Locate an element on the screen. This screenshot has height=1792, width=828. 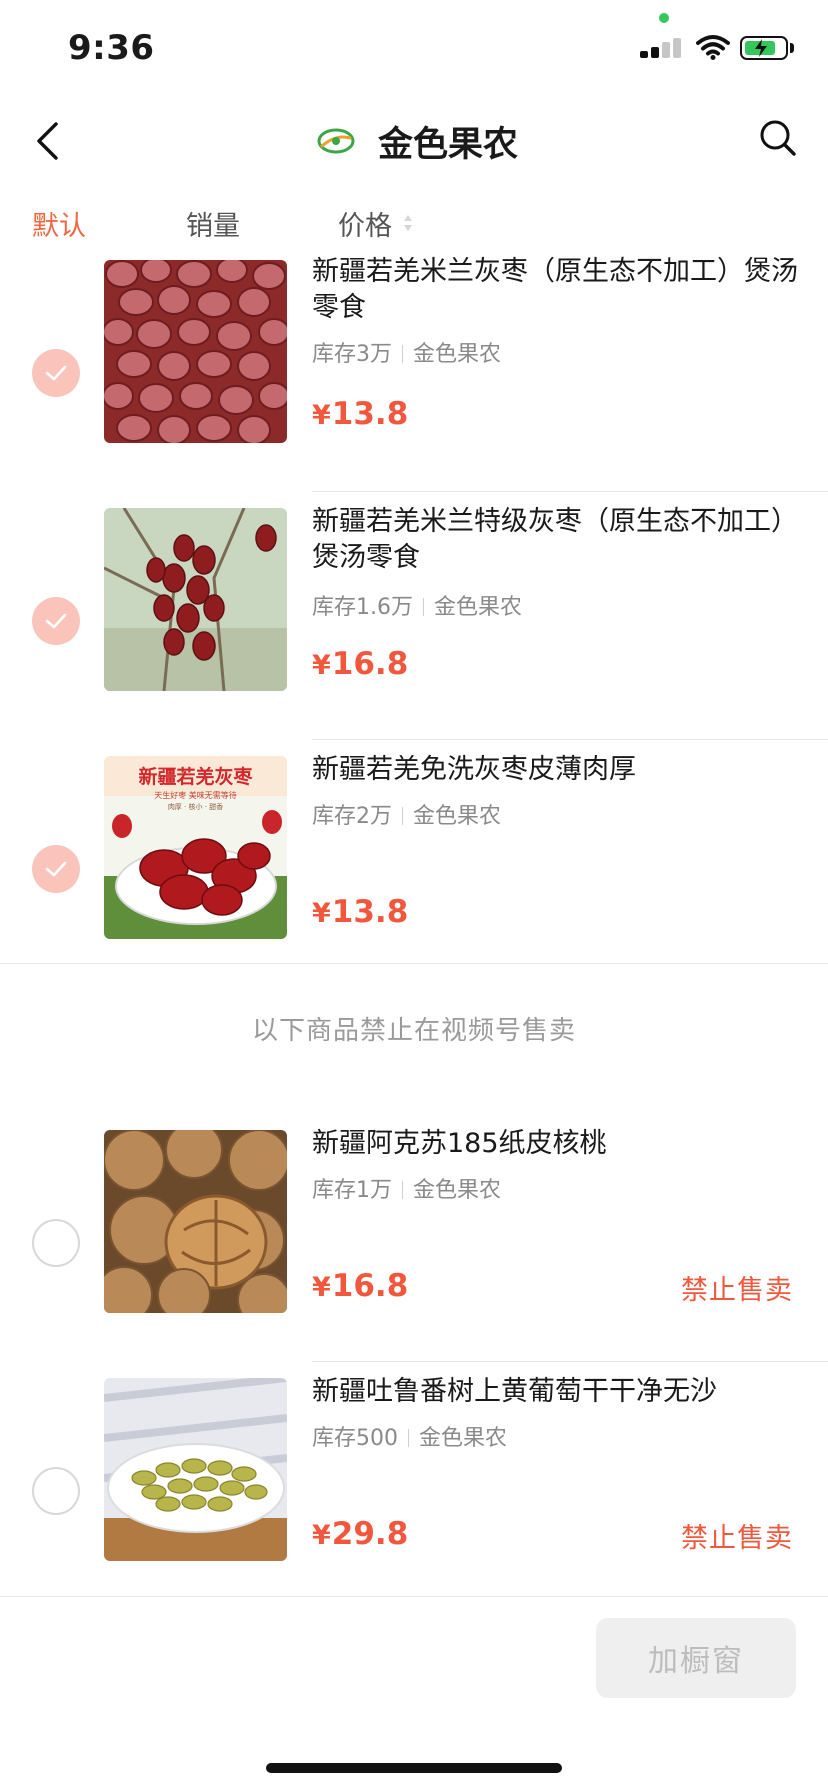
price-value: 29.8 is located at coordinates (370, 1534).